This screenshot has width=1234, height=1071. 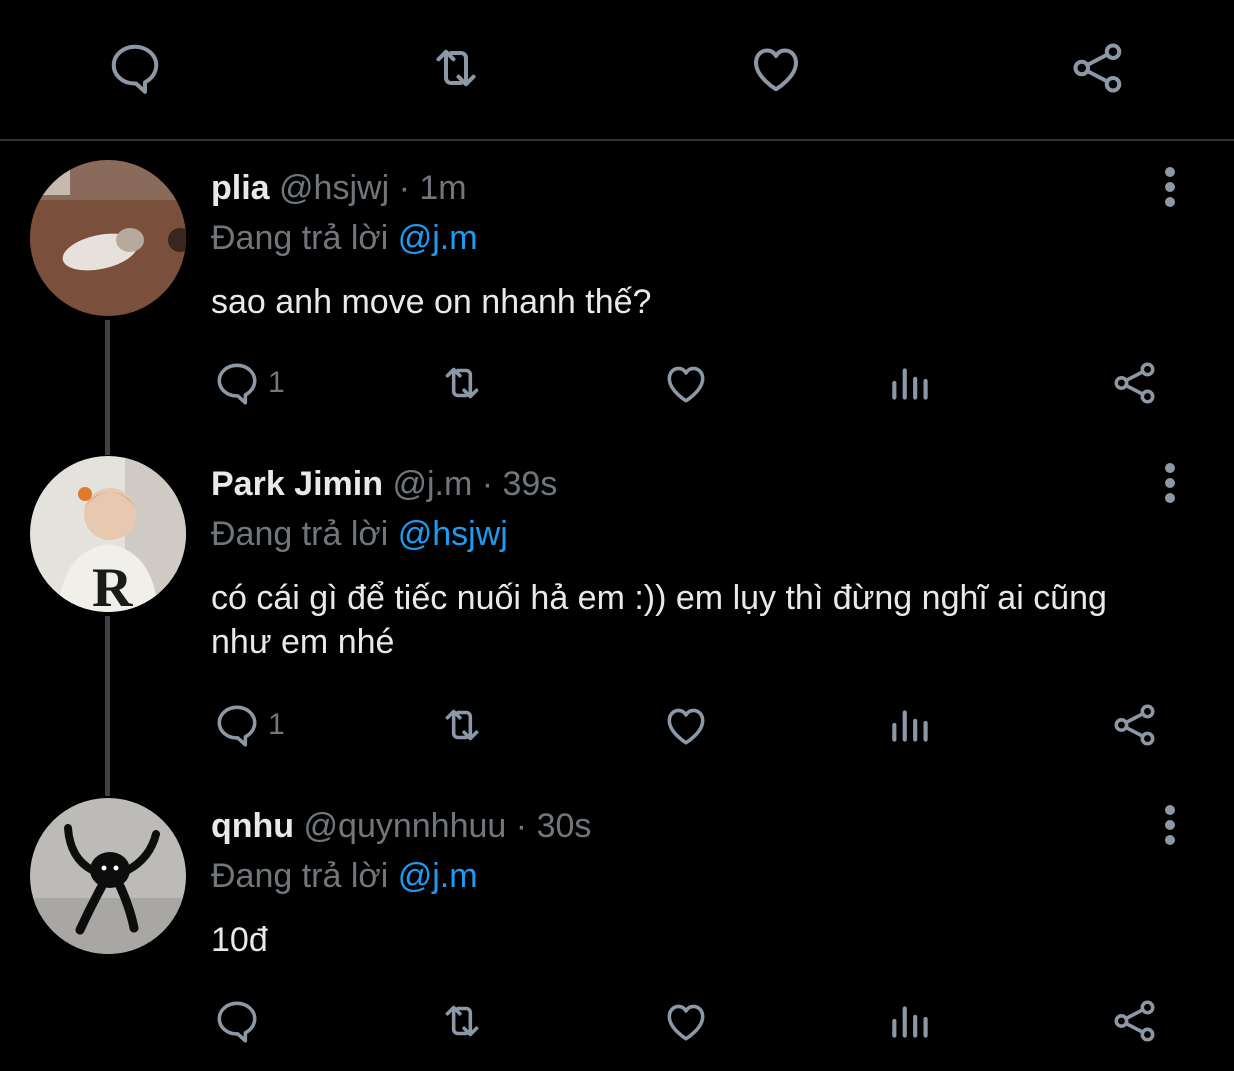 What do you see at coordinates (530, 484) in the screenshot?
I see `timestamp: 39s` at bounding box center [530, 484].